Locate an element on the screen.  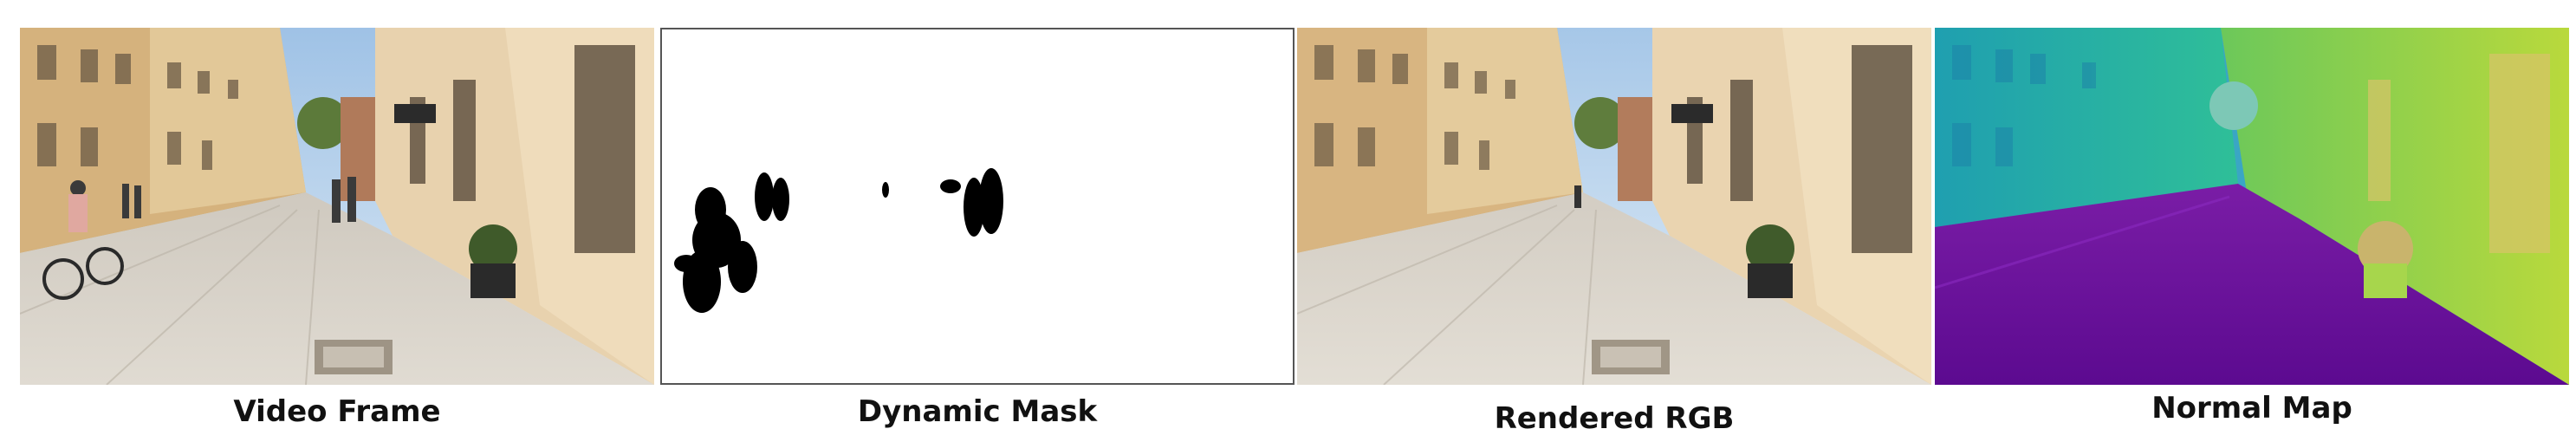
video-frame-caption: Video Frame is located at coordinates (337, 411).